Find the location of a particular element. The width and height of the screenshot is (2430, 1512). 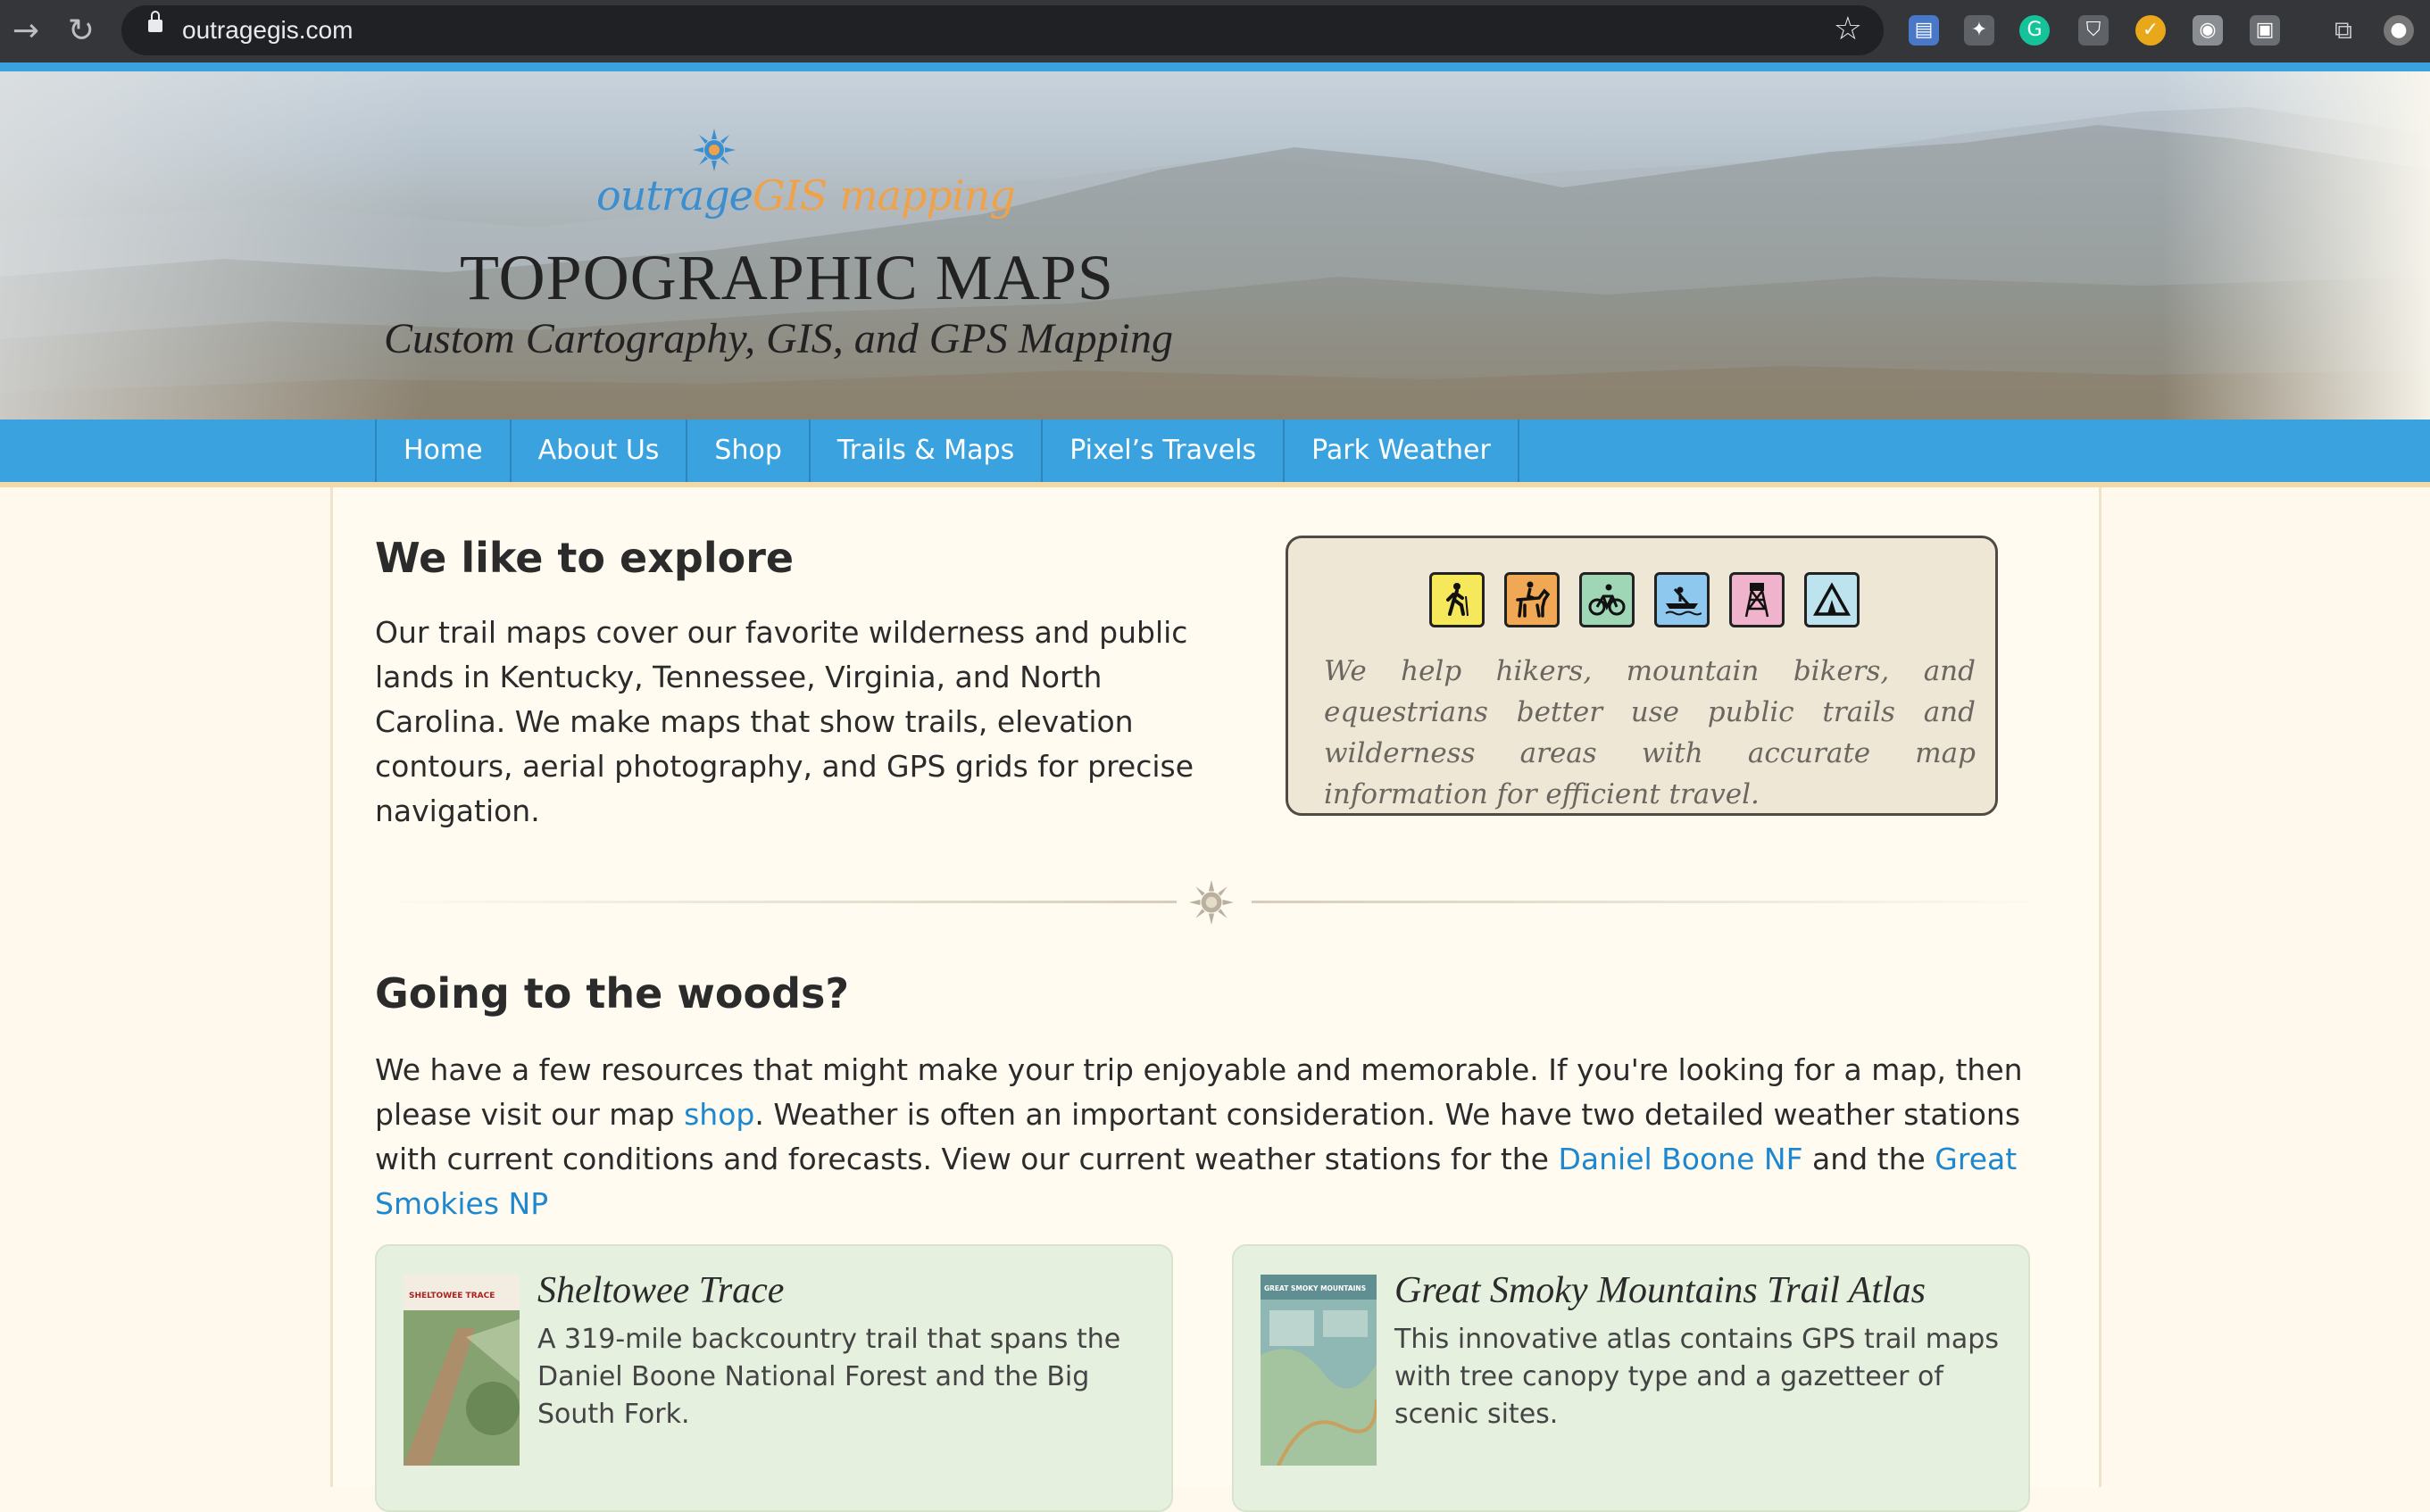

daniel-boone-link: Daniel Boone NF is located at coordinates (1680, 1159).